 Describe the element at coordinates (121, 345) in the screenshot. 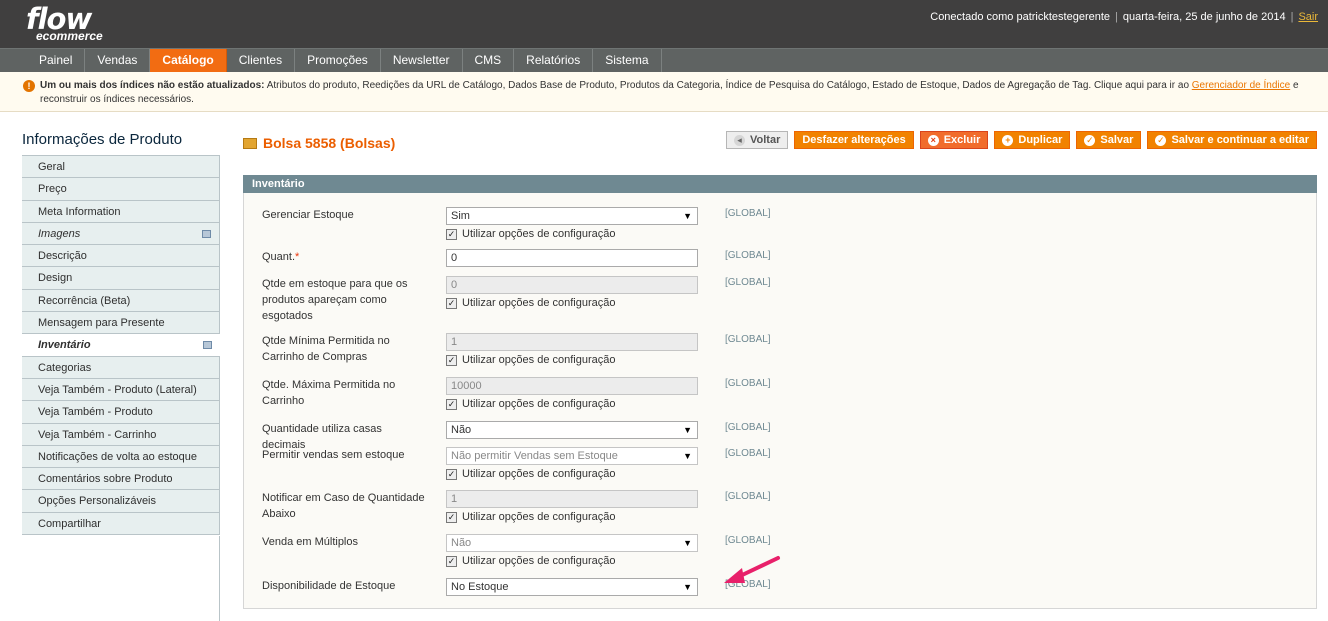

I see `sidebar-tab-8: Inventário` at that location.